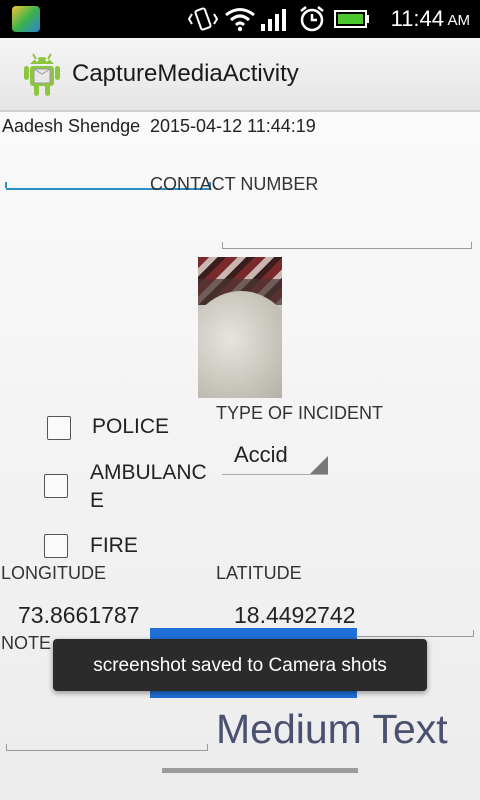 The image size is (480, 800). What do you see at coordinates (259, 573) in the screenshot?
I see `latitude-label: LATITUDE` at bounding box center [259, 573].